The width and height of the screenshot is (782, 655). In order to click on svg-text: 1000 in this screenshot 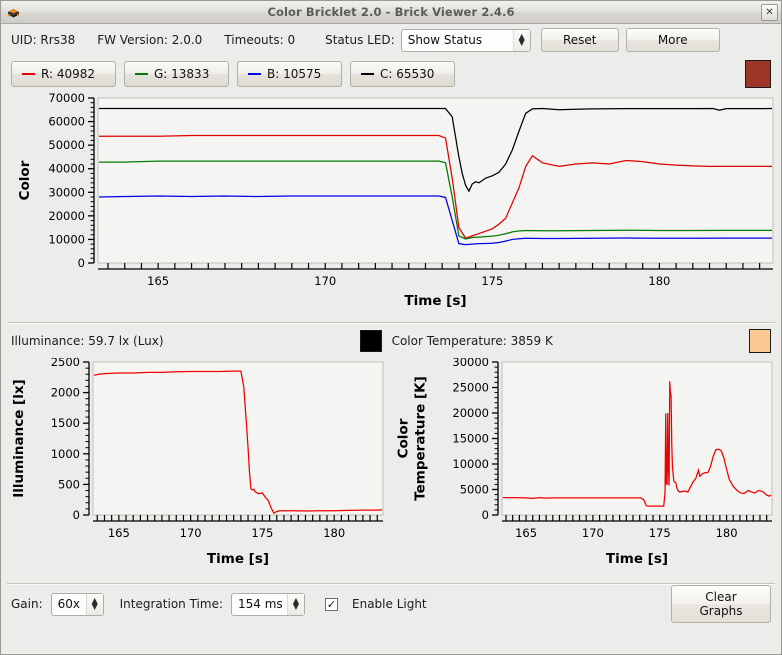, I will do `click(65, 454)`.